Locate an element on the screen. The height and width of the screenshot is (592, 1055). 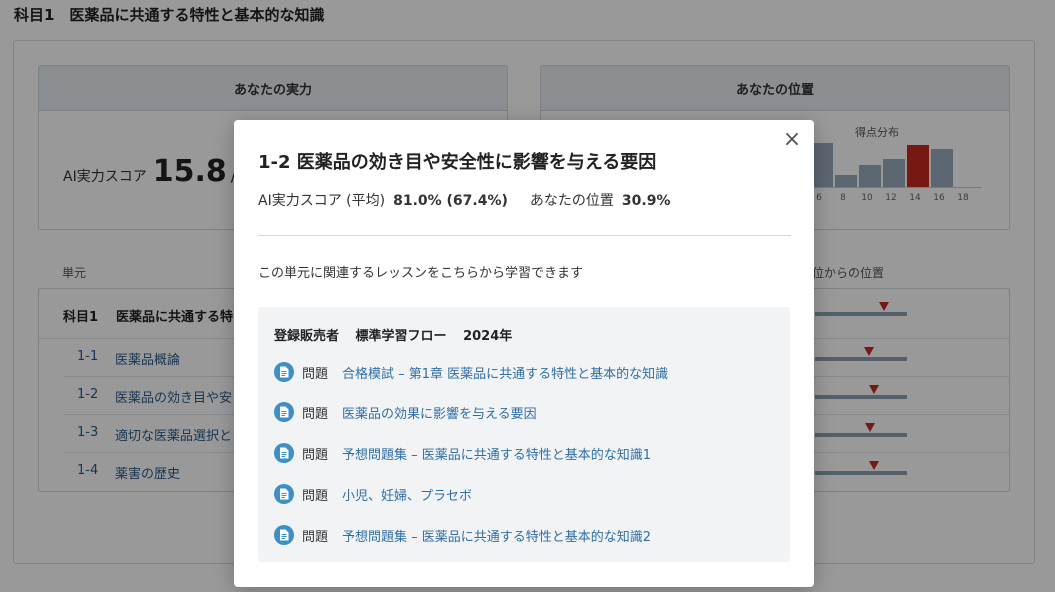
lesson-item: 問題 医薬品の効果に影響を与える要因 is located at coordinates (405, 412).